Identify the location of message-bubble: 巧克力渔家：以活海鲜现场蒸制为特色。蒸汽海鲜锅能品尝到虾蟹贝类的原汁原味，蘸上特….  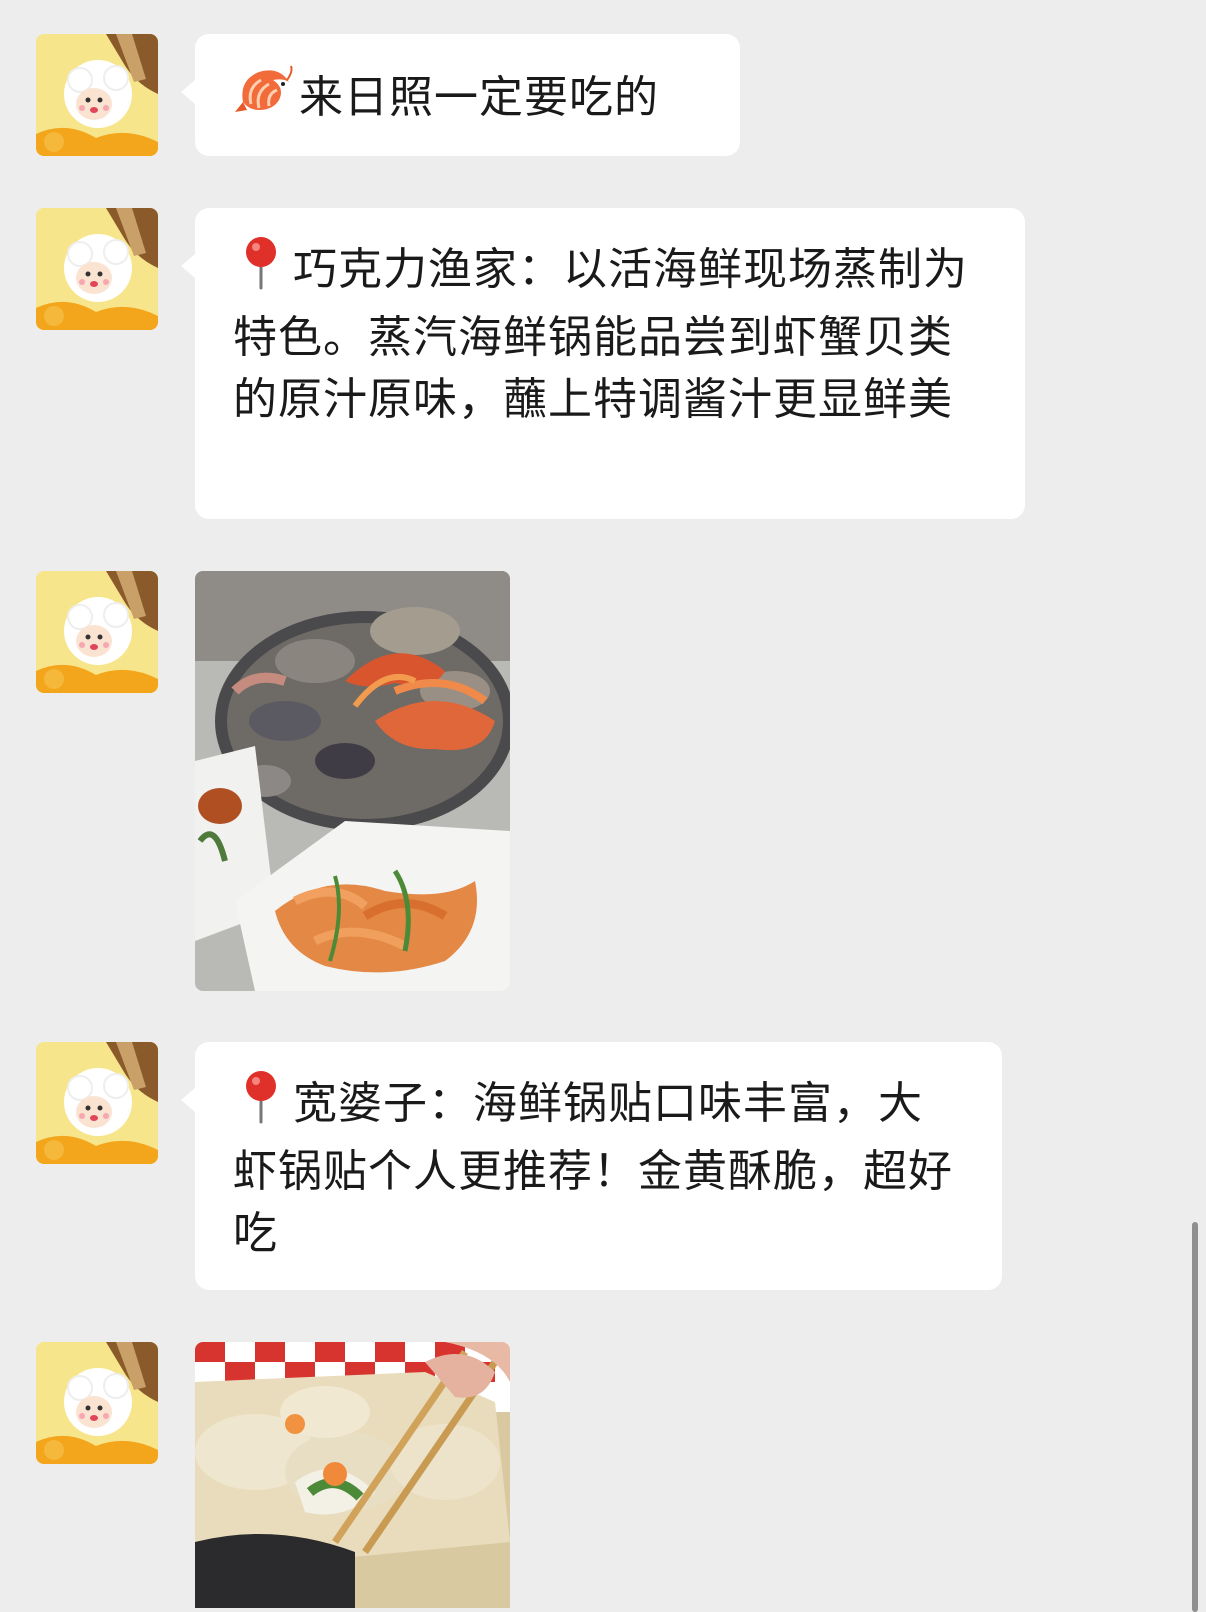
(603, 363).